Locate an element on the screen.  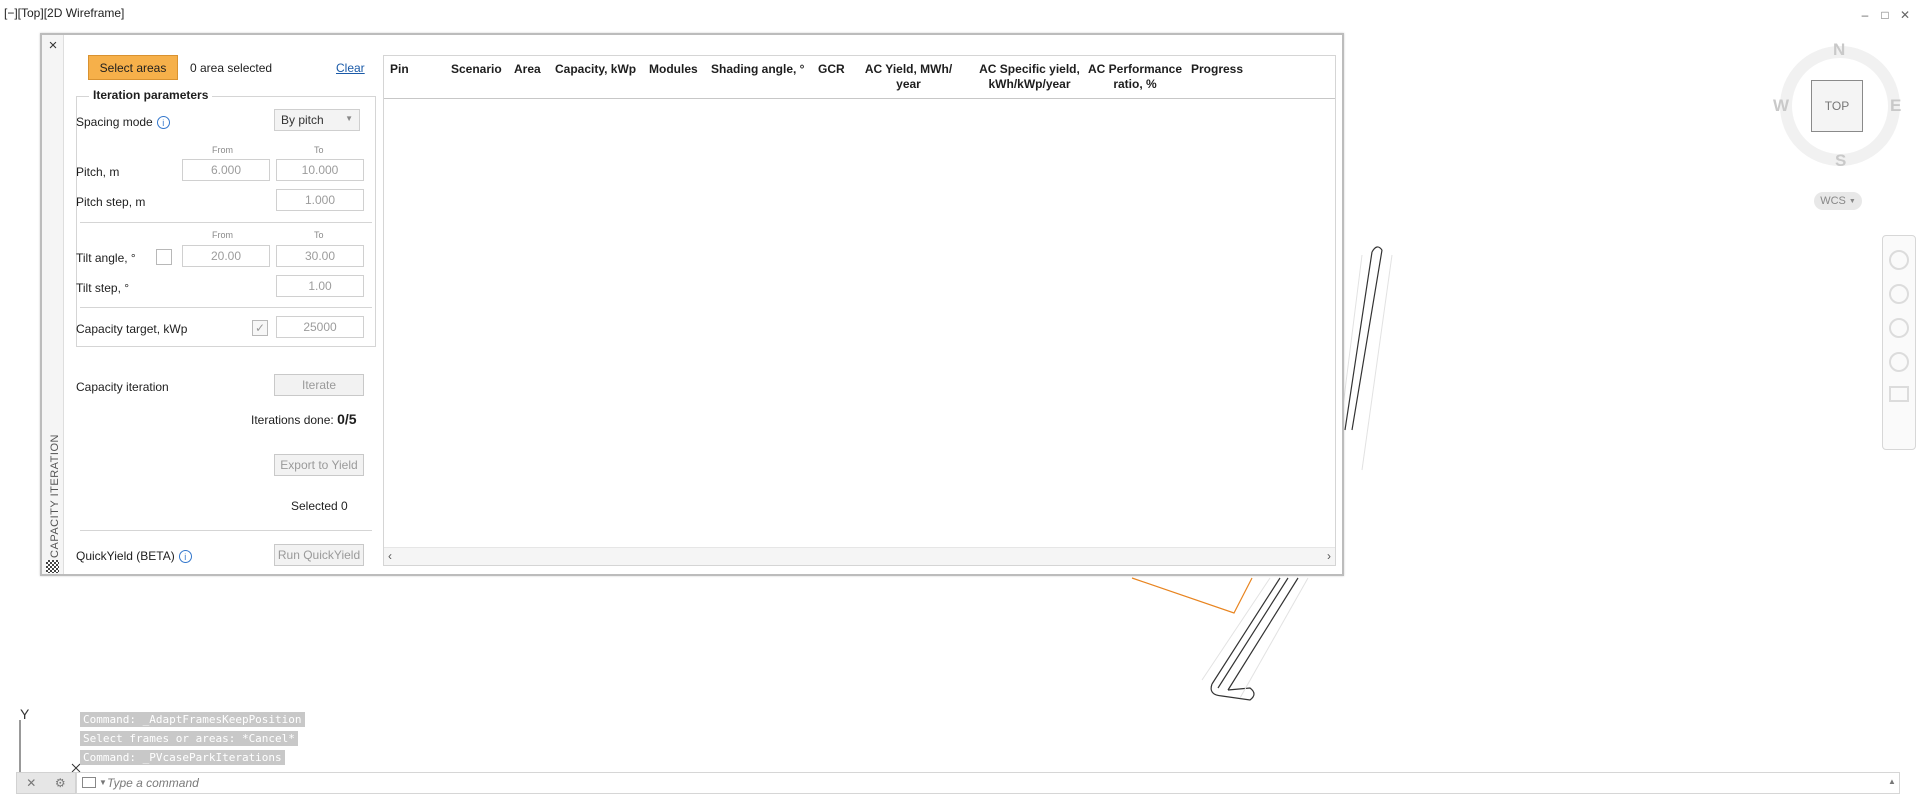
viewport-controls-label: [−][Top][2D Wireframe] is located at coordinates (64, 13).